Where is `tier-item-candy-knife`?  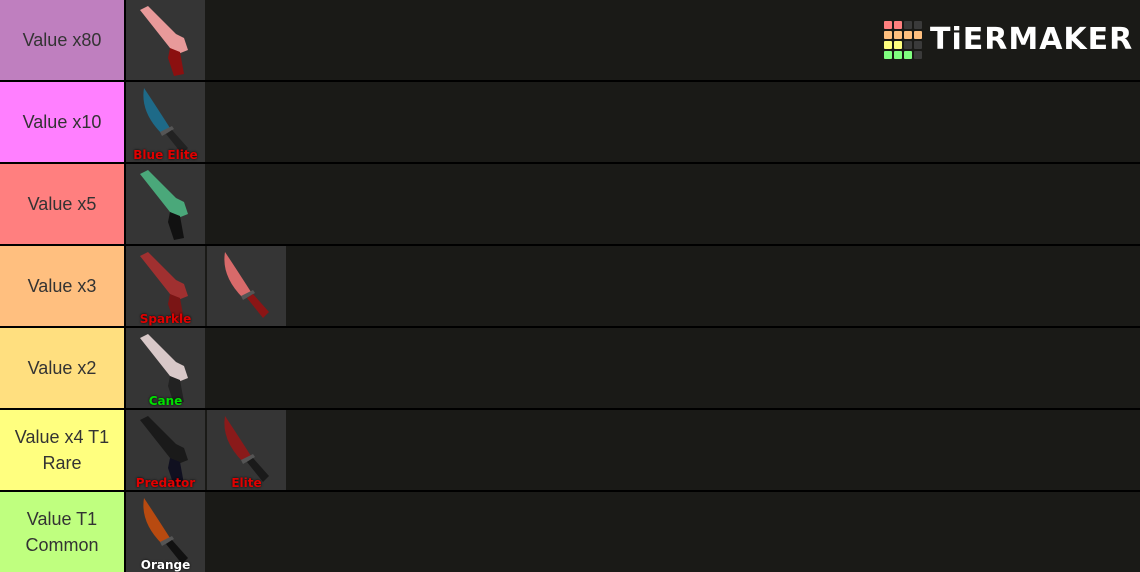
tier-item-candy-knife is located at coordinates (246, 286).